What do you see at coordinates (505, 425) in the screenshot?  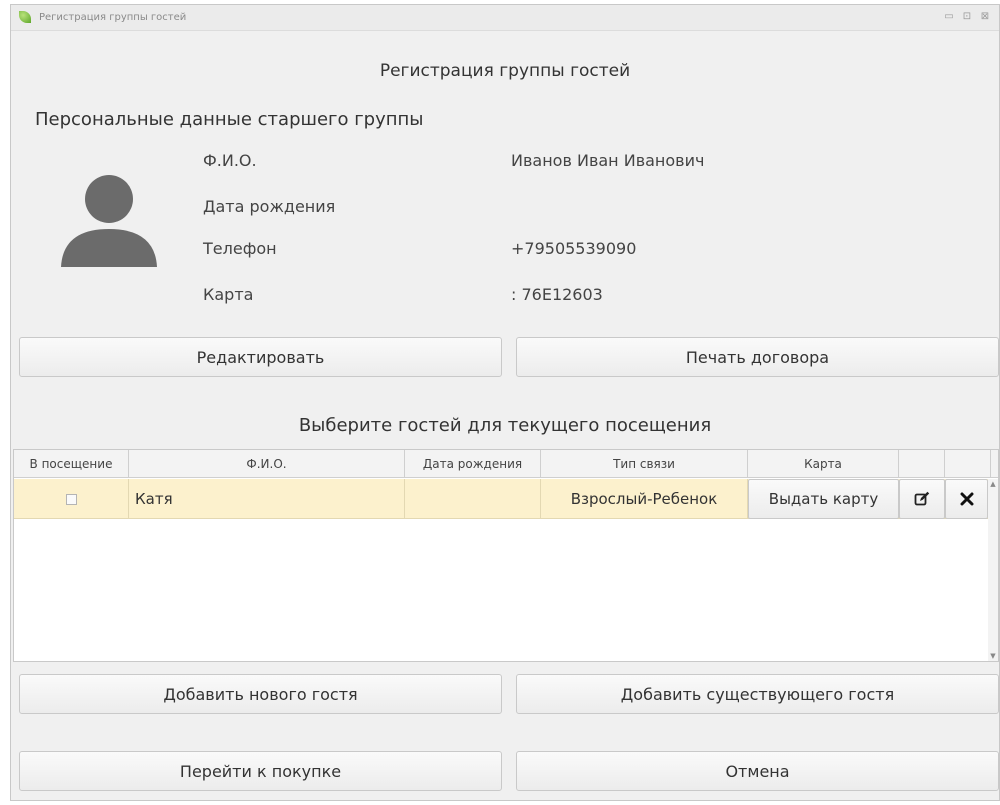 I see `guests-section-title: Выберите гостей для текущего посещения` at bounding box center [505, 425].